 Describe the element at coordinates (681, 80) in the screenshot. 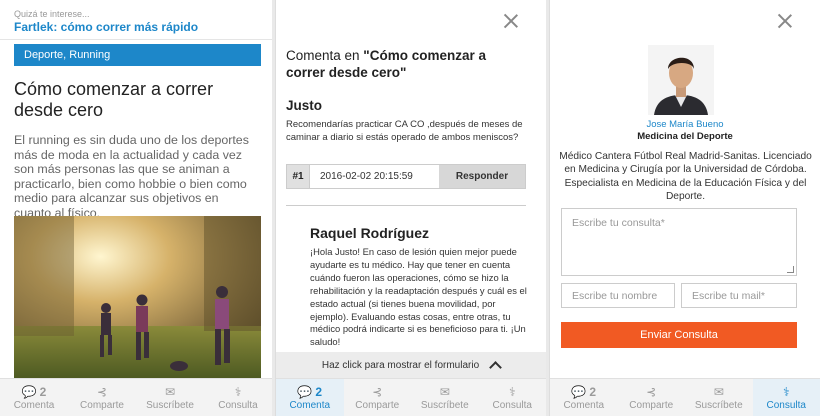

I see `doctor-avatar` at that location.